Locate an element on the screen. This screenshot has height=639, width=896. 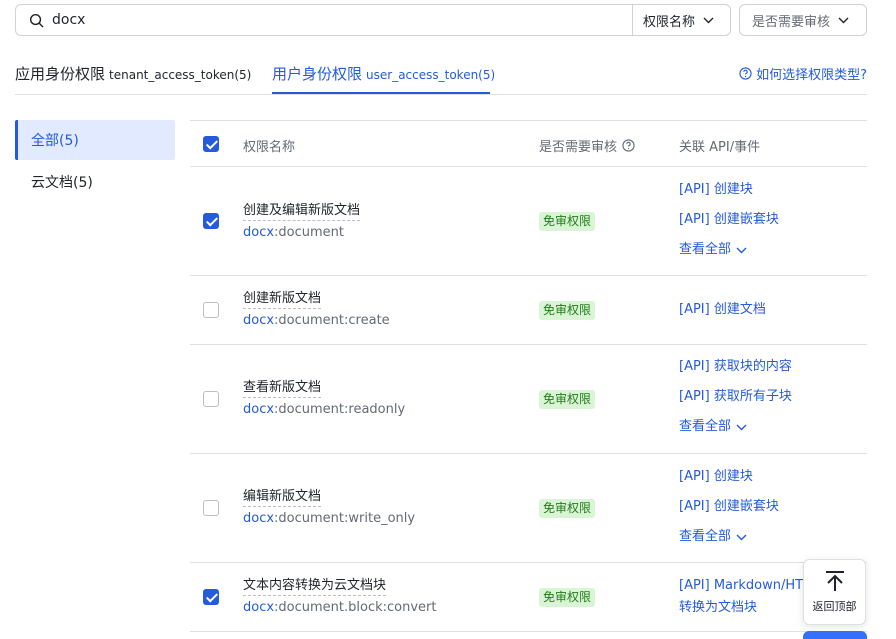
permission-code-rest: :document.block:convert is located at coordinates (355, 607).